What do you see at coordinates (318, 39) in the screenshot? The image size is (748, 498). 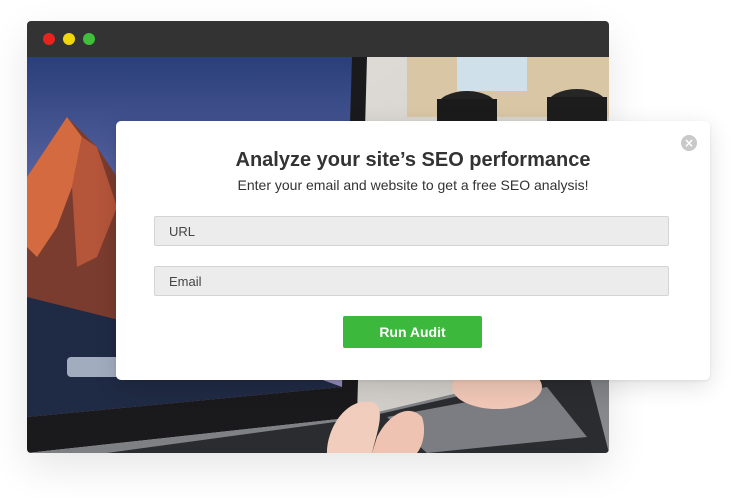 I see `browser-titlebar` at bounding box center [318, 39].